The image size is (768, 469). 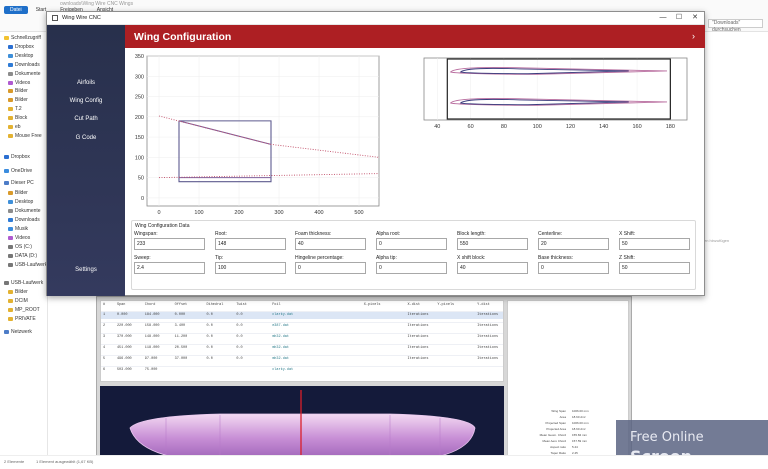 I want to click on table-cell: 37.000, so click(x=189, y=359).